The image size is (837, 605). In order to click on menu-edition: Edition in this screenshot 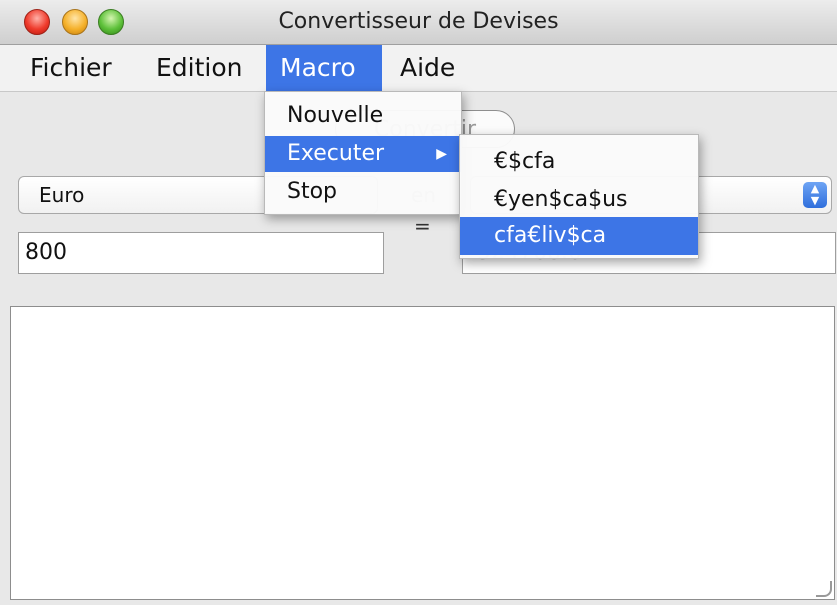, I will do `click(199, 68)`.